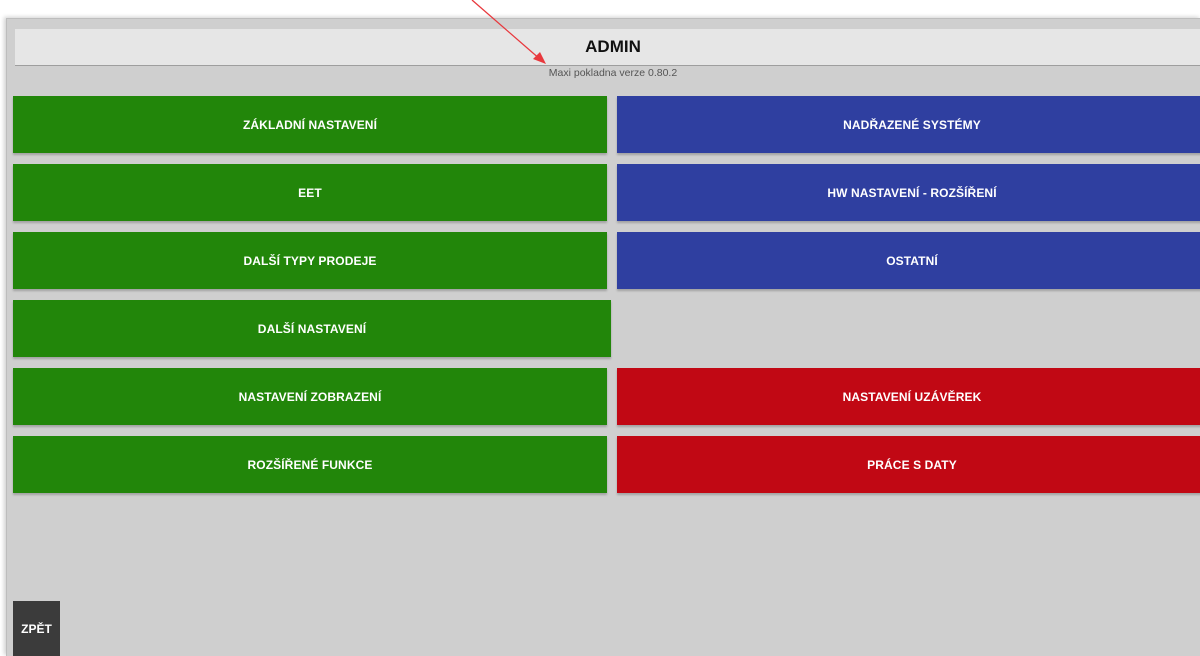  Describe the element at coordinates (613, 73) in the screenshot. I see `version-label: Maxi pokladna verze 0.80.2` at that location.